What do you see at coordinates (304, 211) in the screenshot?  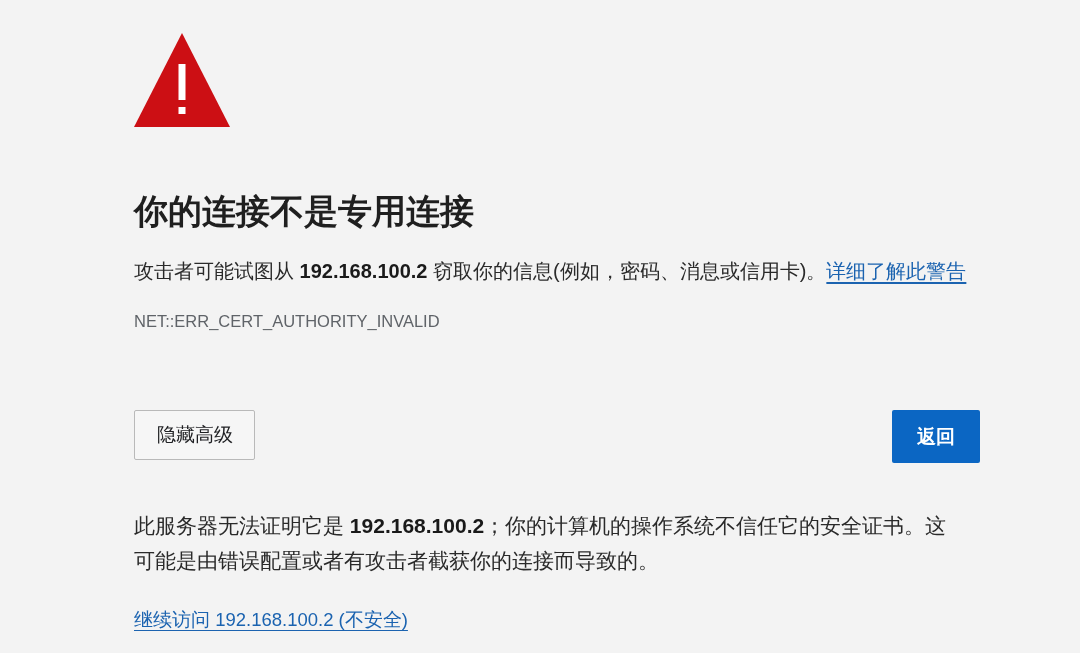 I see `page-title: 你的连接不是专用连接` at bounding box center [304, 211].